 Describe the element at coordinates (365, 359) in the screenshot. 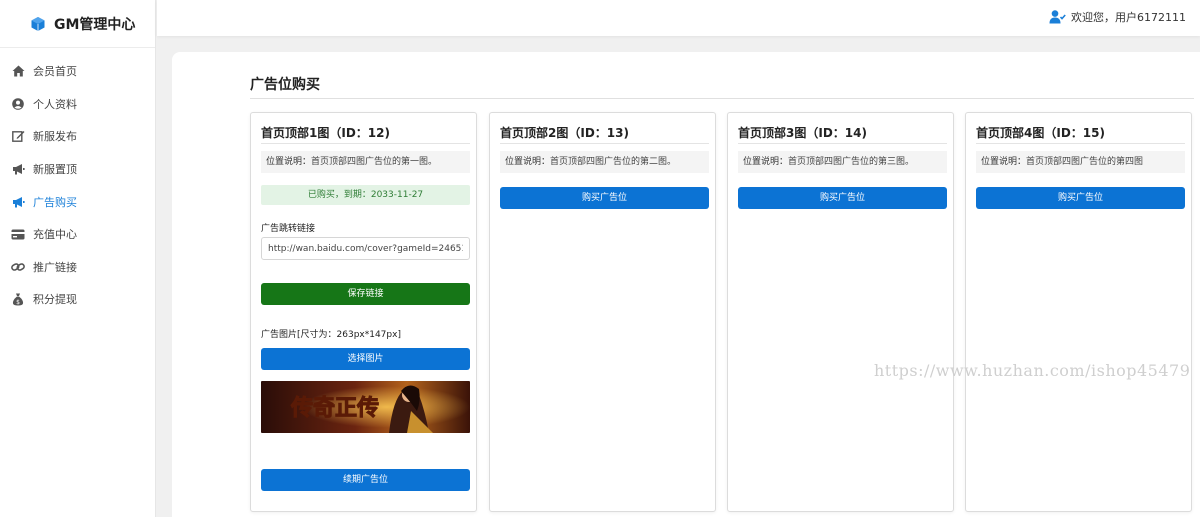

I see `choose-image-button: 选择图片` at that location.